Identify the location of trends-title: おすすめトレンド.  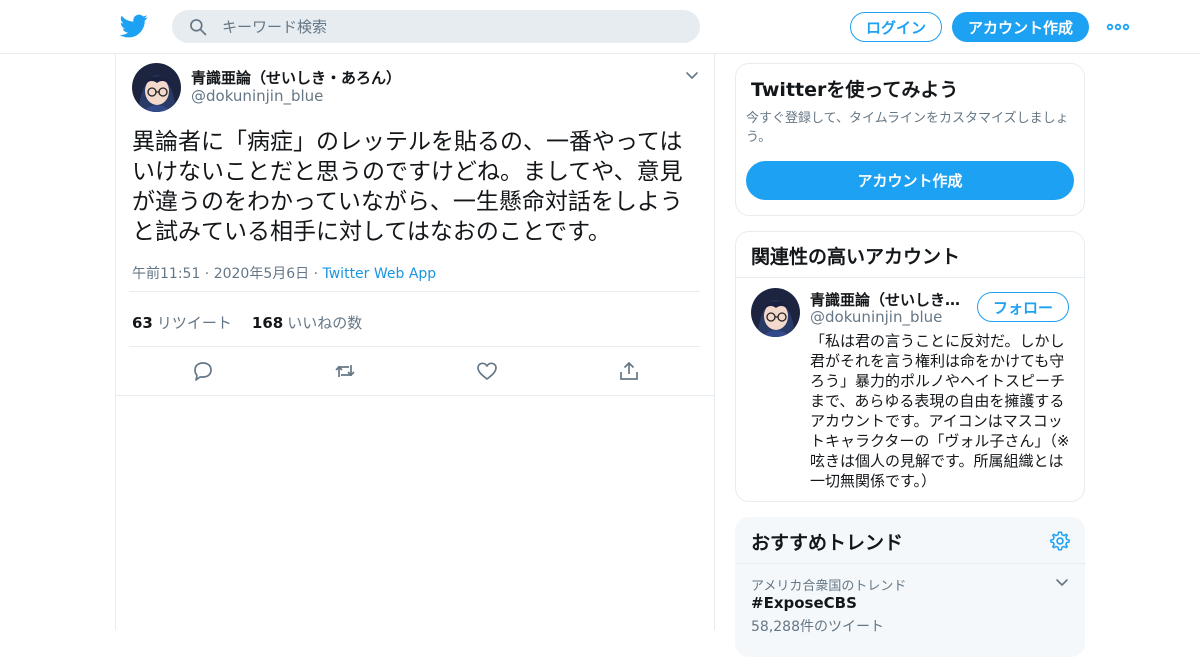
(827, 543).